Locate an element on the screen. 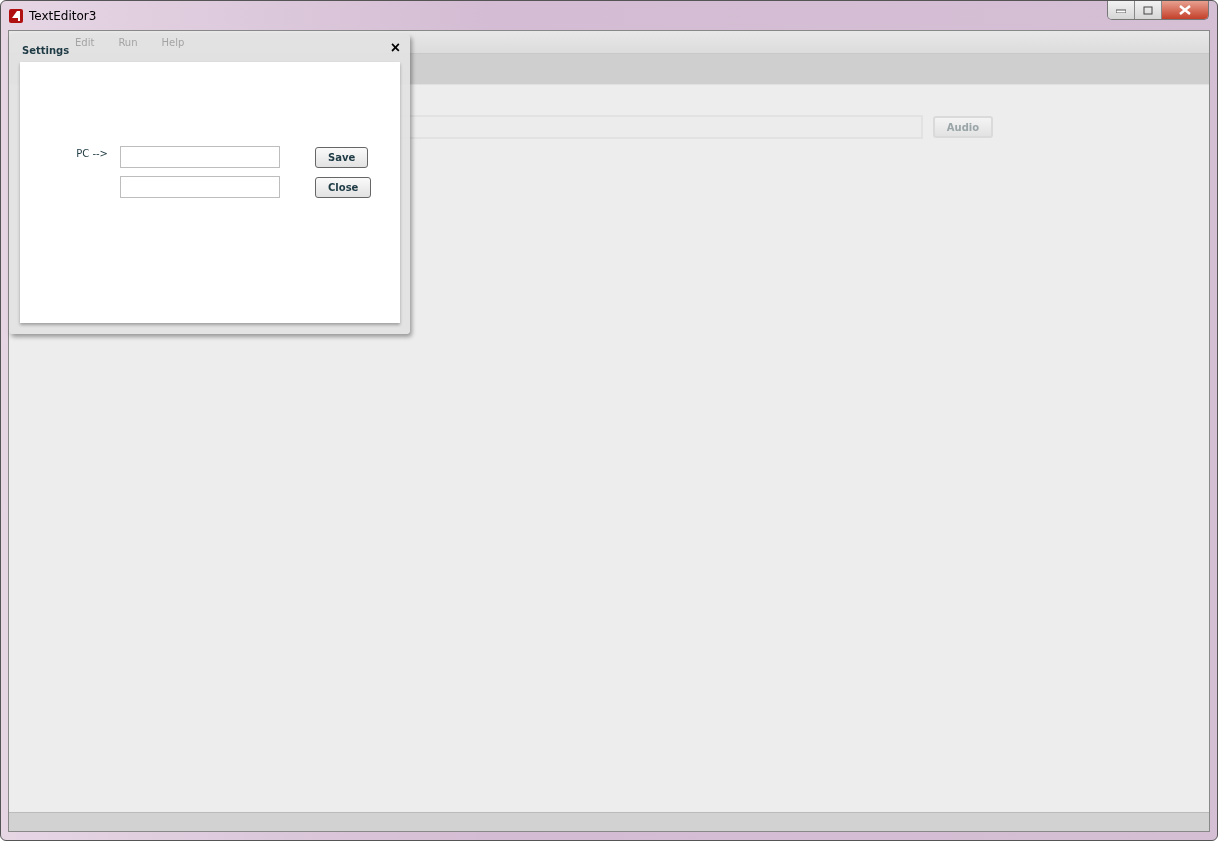 The width and height of the screenshot is (1218, 841). close-button is located at coordinates (1185, 10).